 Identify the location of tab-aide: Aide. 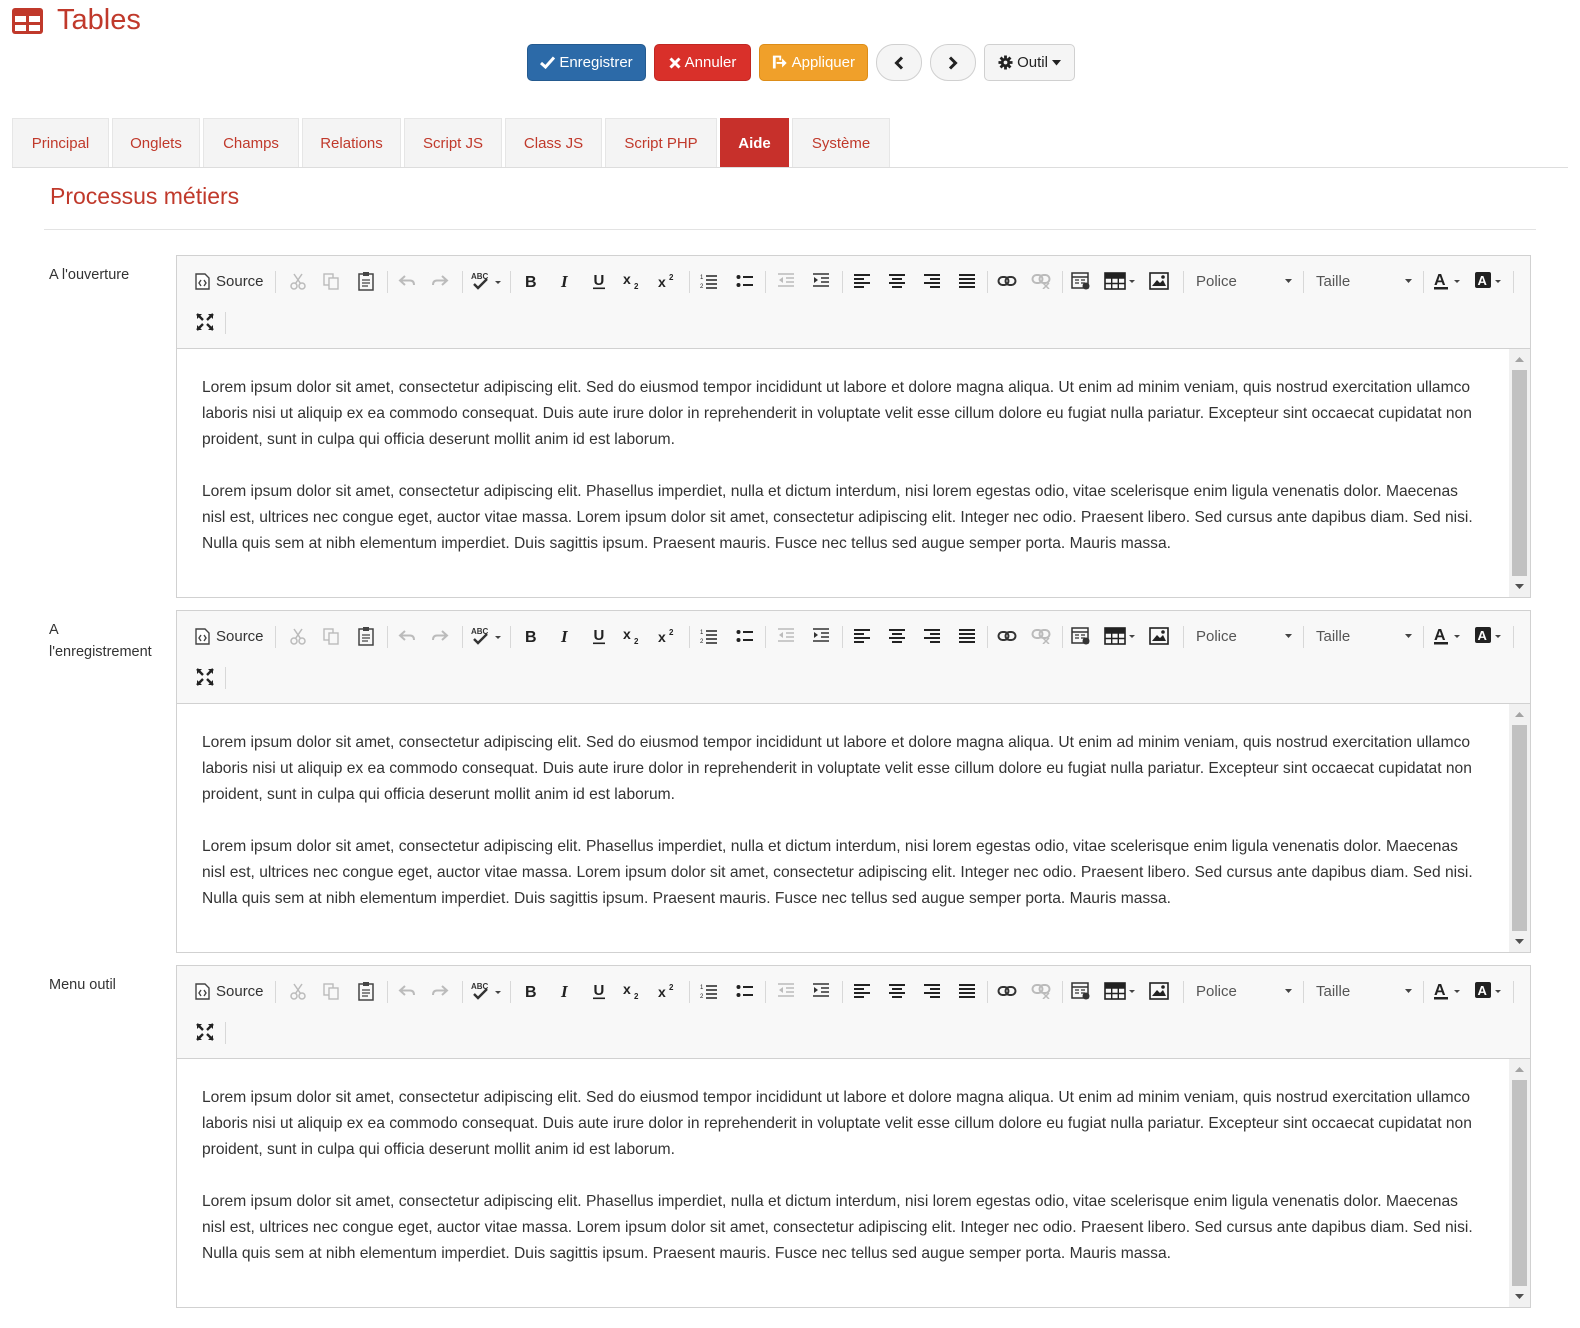
(754, 142).